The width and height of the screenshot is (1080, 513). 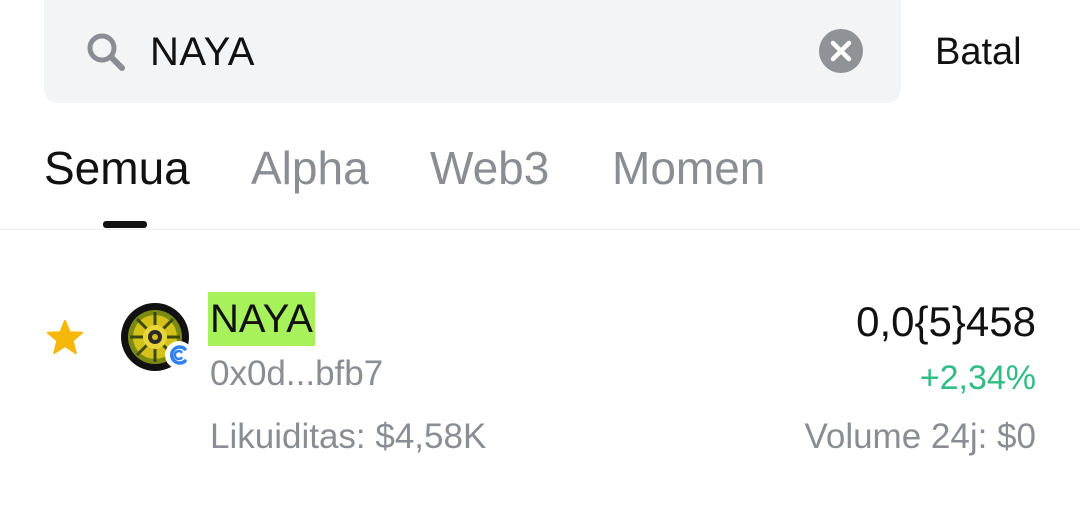 What do you see at coordinates (106, 52) in the screenshot?
I see `search-icon` at bounding box center [106, 52].